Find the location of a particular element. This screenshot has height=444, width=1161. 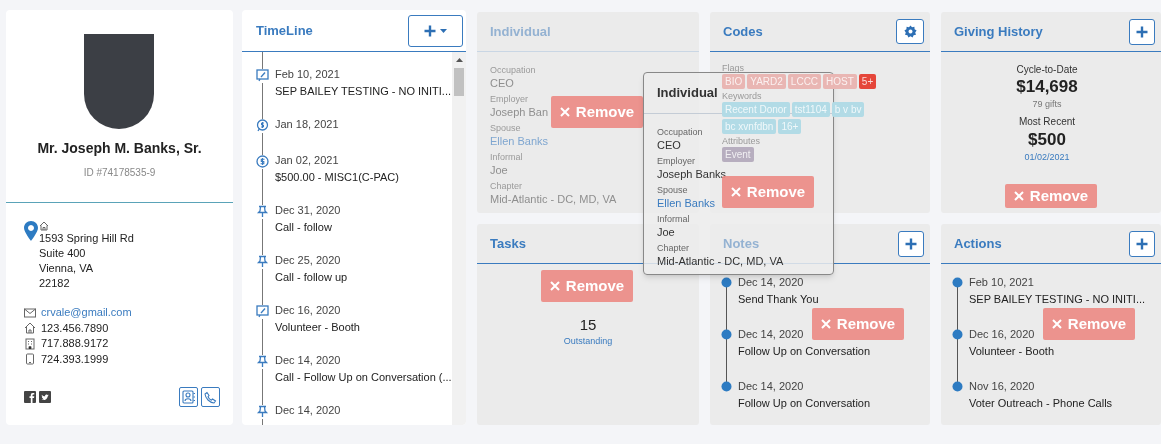

contact-card-button is located at coordinates (188, 397).